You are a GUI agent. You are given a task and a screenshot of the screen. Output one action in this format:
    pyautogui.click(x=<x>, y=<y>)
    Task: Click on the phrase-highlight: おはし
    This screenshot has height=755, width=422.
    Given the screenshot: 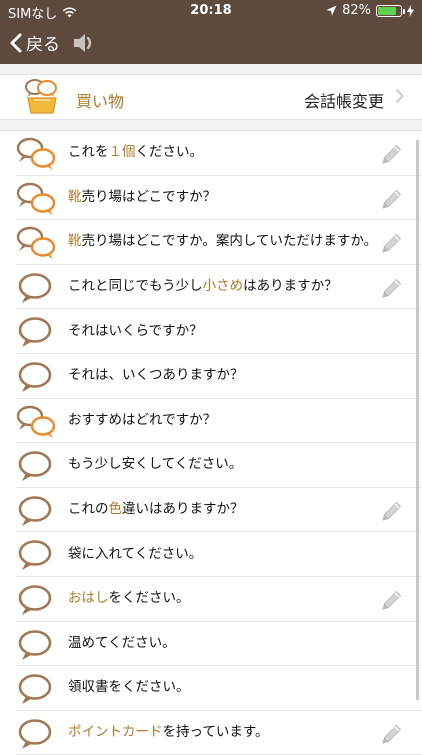 What is the action you would take?
    pyautogui.click(x=88, y=598)
    